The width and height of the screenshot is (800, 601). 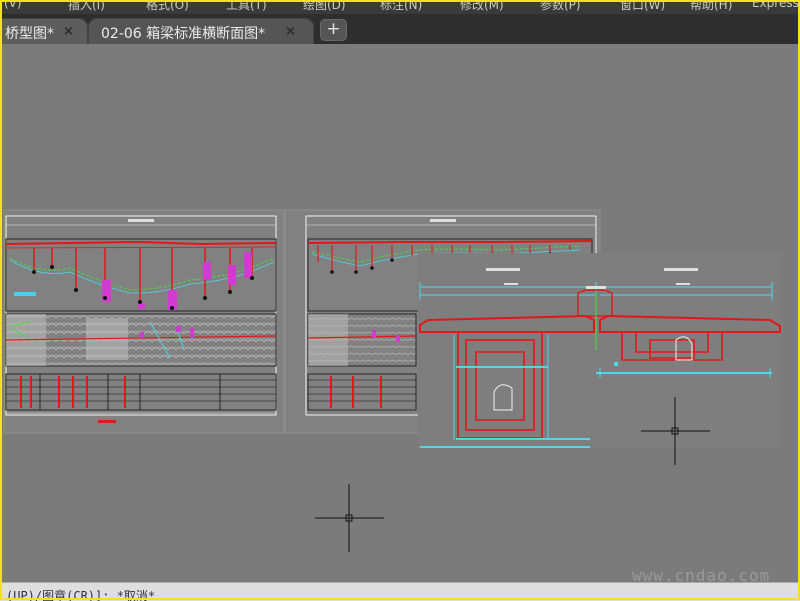 I want to click on document-tab-bar: 桥型图* × 02-06 箱梁标准横断面图* ×, so click(x=400, y=29).